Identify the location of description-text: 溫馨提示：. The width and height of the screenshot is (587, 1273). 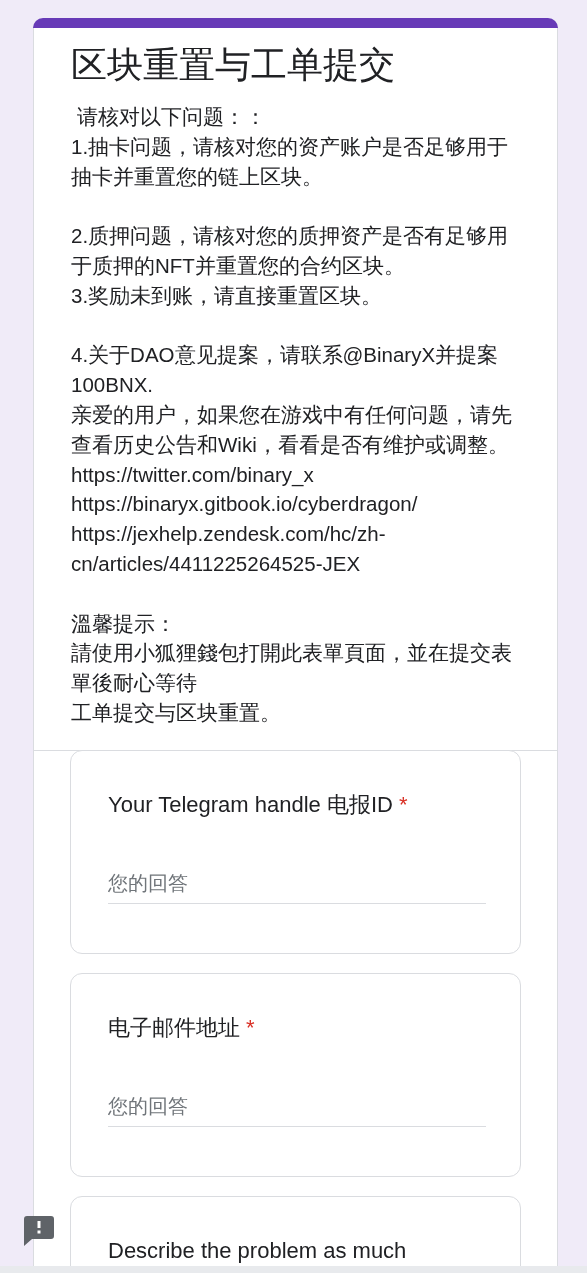
(124, 623).